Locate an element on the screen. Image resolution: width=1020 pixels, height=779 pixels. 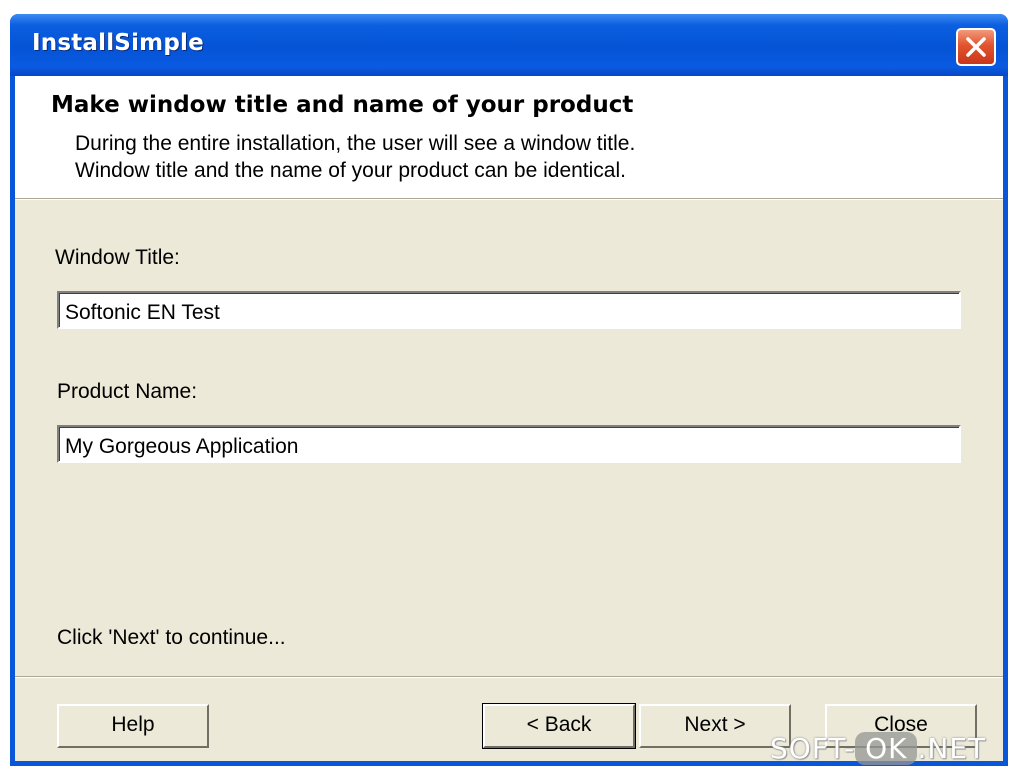
product-name-label: Product Name: is located at coordinates (127, 391).